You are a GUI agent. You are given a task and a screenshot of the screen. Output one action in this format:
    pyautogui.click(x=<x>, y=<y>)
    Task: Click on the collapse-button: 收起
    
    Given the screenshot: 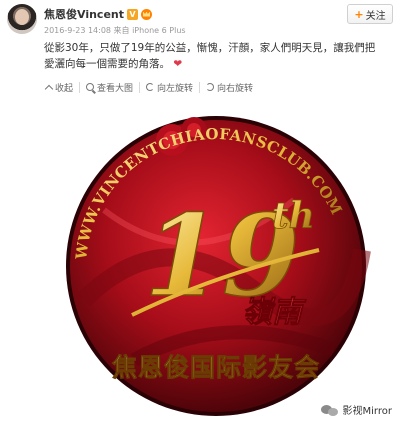 What is the action you would take?
    pyautogui.click(x=61, y=88)
    